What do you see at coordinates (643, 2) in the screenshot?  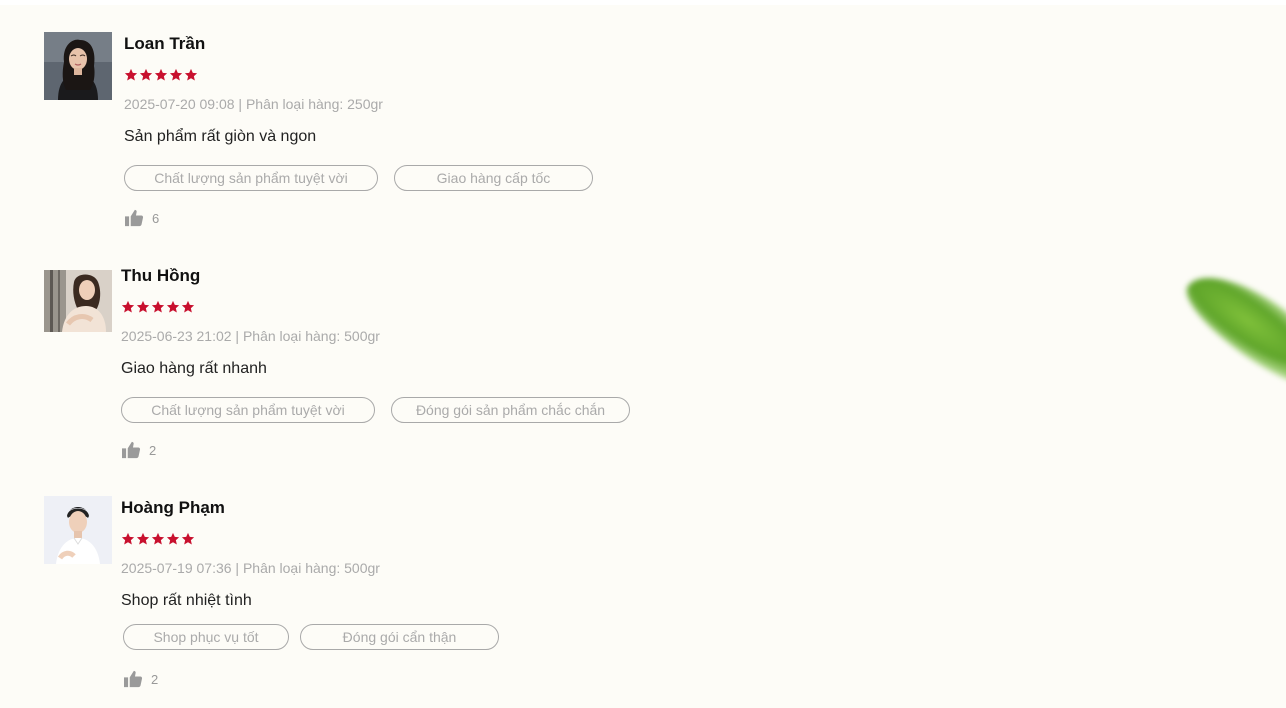 I see `top-divider` at bounding box center [643, 2].